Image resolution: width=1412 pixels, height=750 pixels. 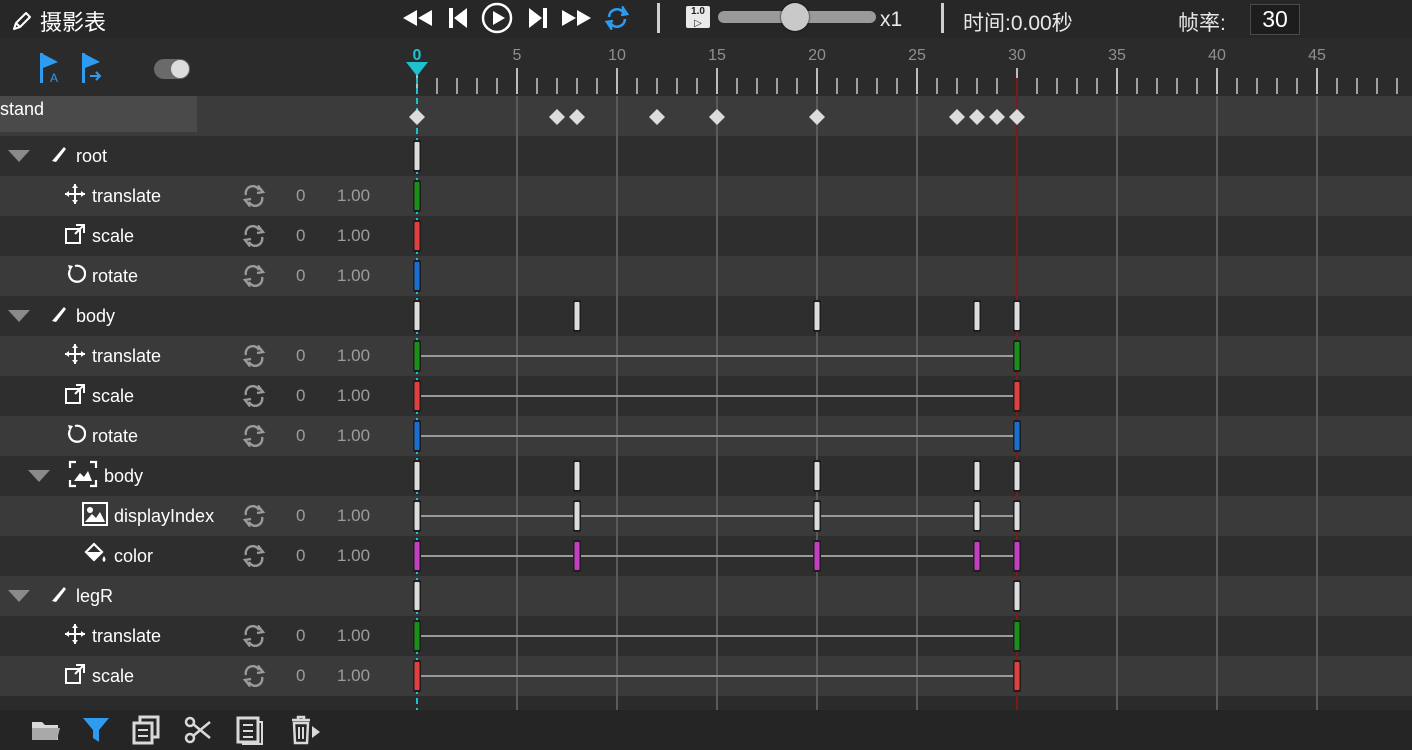 What do you see at coordinates (1041, 23) in the screenshot?
I see `time-value: 0.00秒` at bounding box center [1041, 23].